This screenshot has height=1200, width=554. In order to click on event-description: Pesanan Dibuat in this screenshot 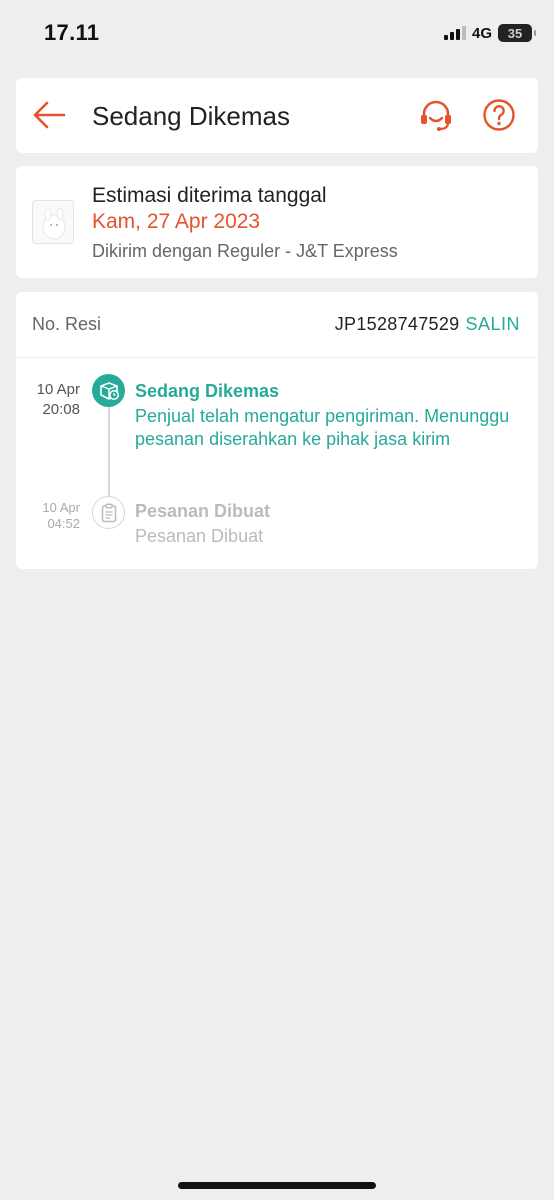, I will do `click(199, 536)`.